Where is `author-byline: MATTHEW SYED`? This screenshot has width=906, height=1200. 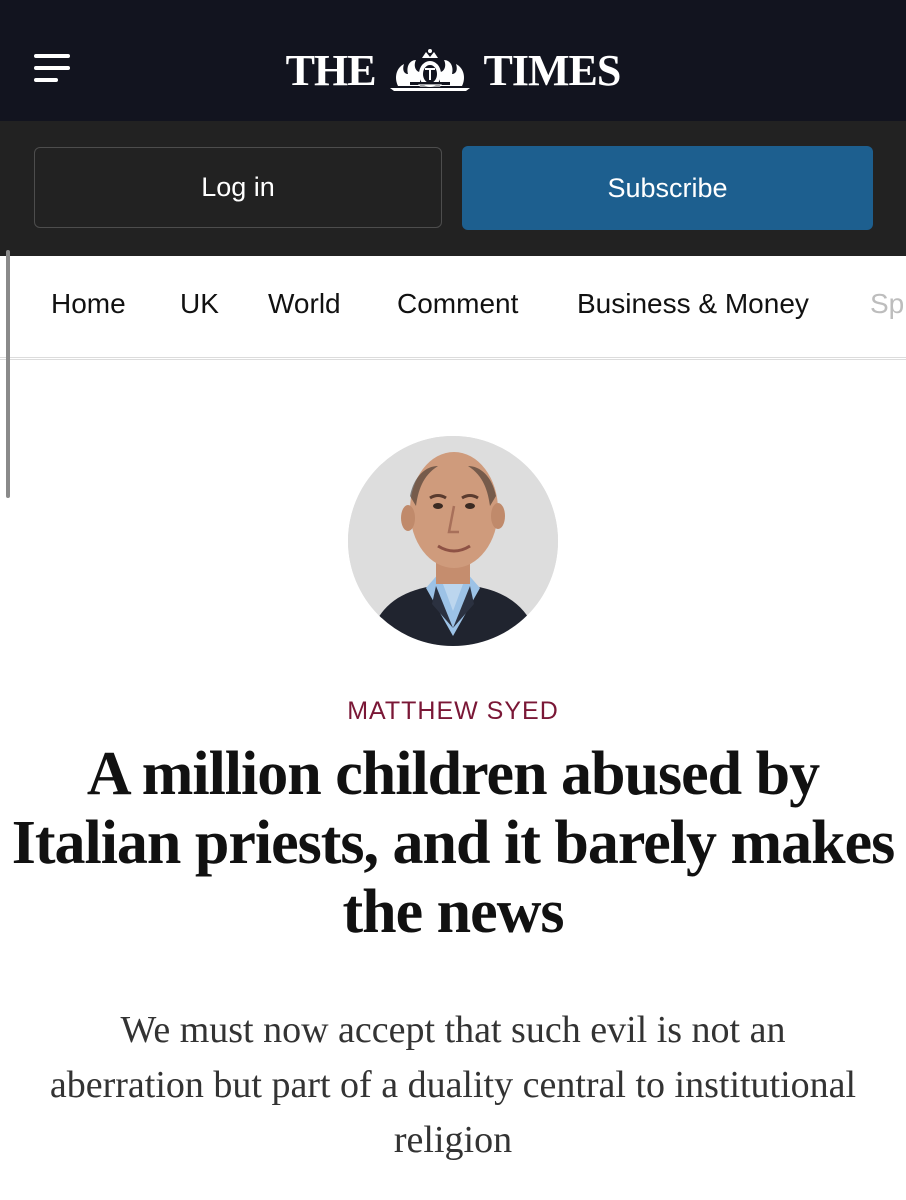
author-byline: MATTHEW SYED is located at coordinates (453, 711).